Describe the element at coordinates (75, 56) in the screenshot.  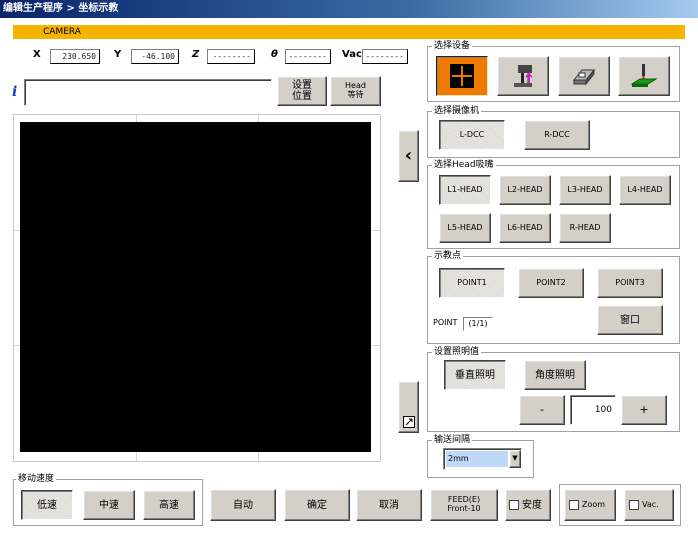
I see `x-value: 230.650` at that location.